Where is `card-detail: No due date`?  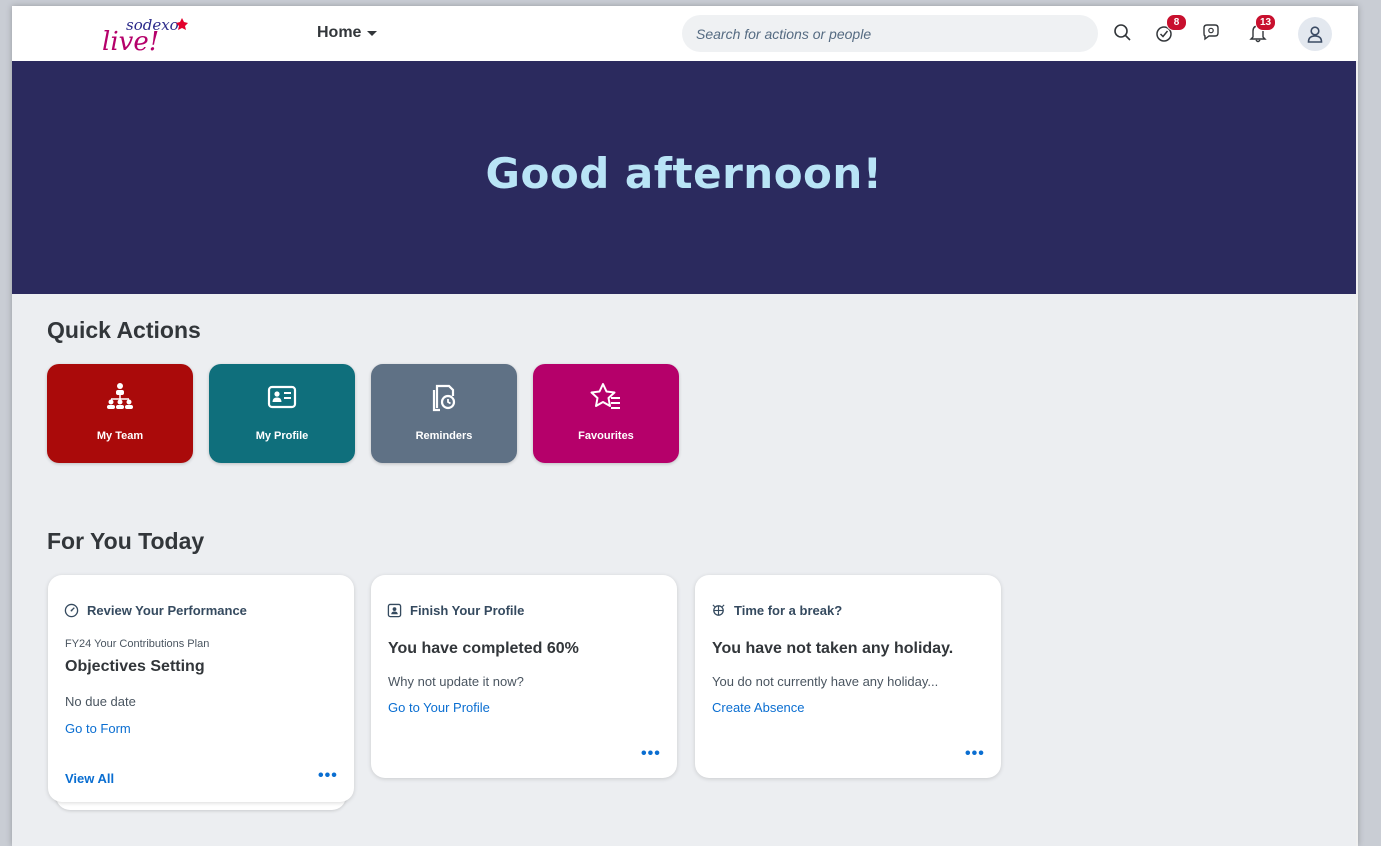
card-detail: No due date is located at coordinates (100, 701).